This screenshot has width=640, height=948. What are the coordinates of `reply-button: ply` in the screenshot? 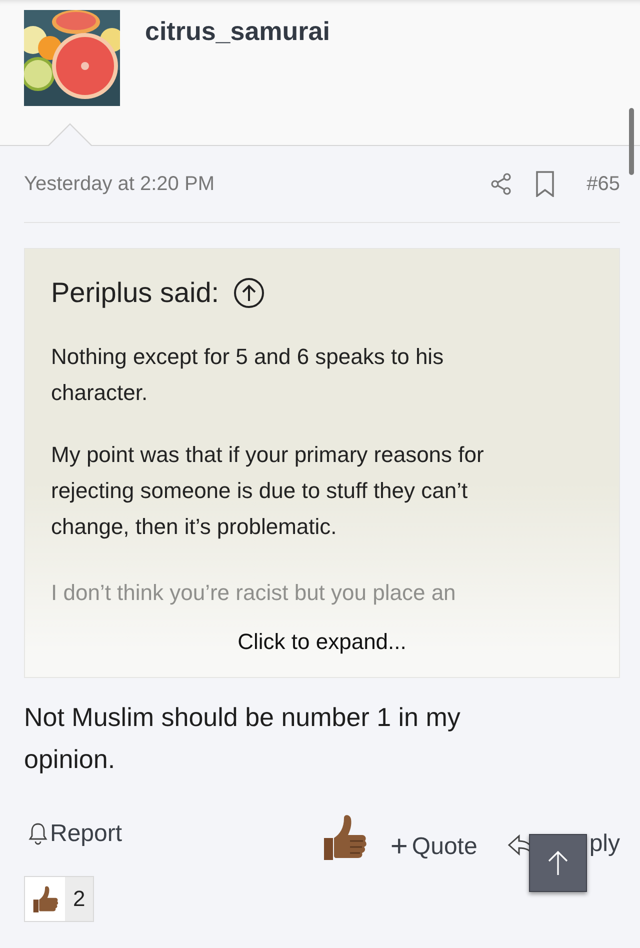 It's located at (604, 844).